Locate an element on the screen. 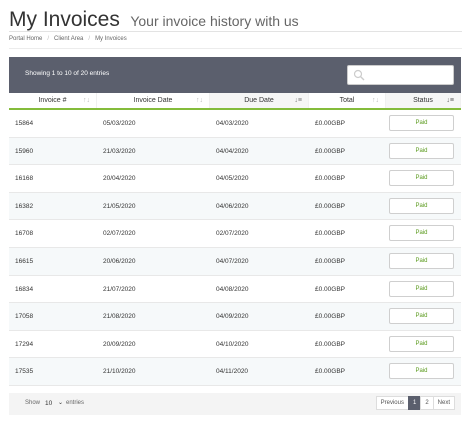 The height and width of the screenshot is (425, 474). header-divider is located at coordinates (235, 31).